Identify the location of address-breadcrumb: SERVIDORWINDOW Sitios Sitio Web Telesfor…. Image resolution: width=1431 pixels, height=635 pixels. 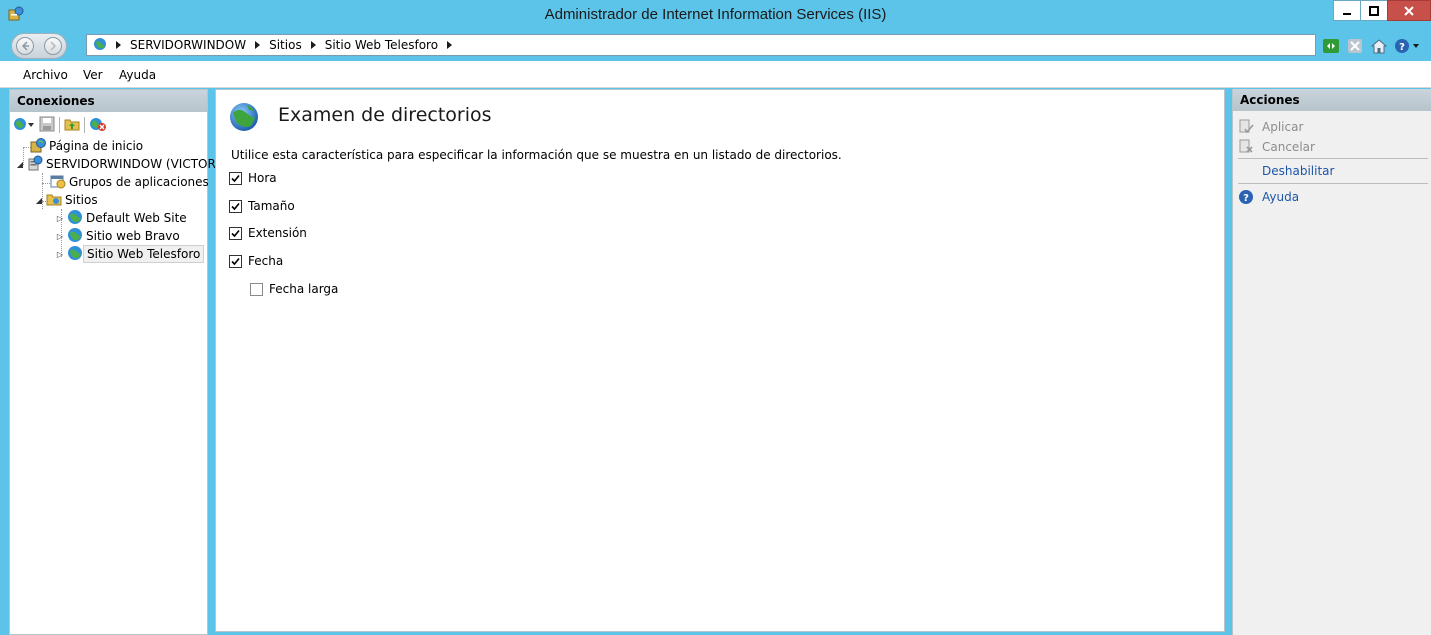
(701, 45).